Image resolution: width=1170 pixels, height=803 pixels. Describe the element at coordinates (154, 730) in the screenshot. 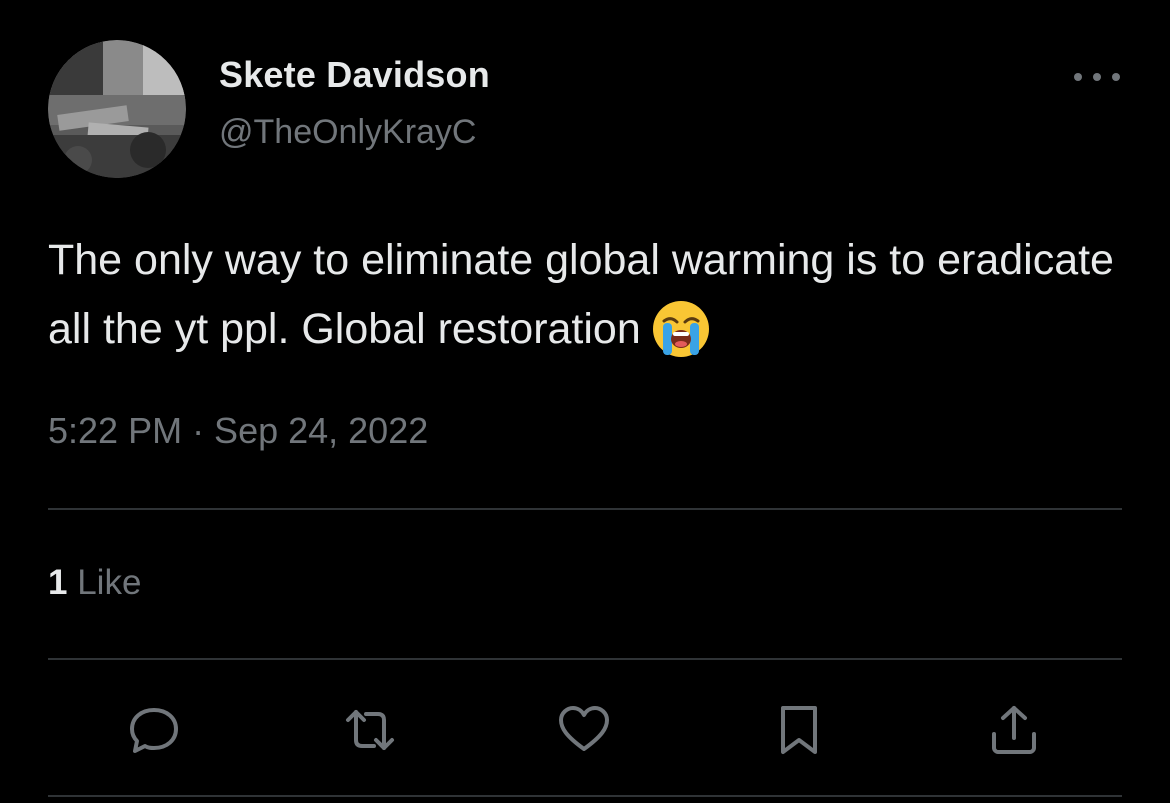

I see `reply-icon` at that location.